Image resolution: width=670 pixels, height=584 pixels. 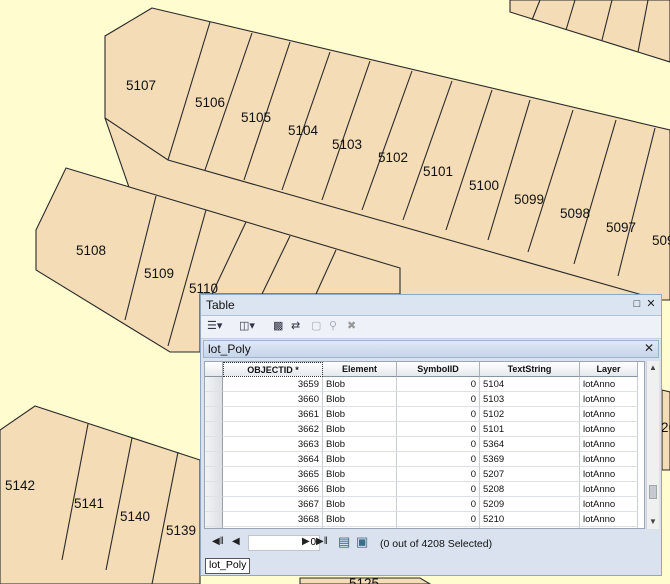 I want to click on table-row: 3666 Blob 0 5208 lotAnno, so click(x=424, y=489).